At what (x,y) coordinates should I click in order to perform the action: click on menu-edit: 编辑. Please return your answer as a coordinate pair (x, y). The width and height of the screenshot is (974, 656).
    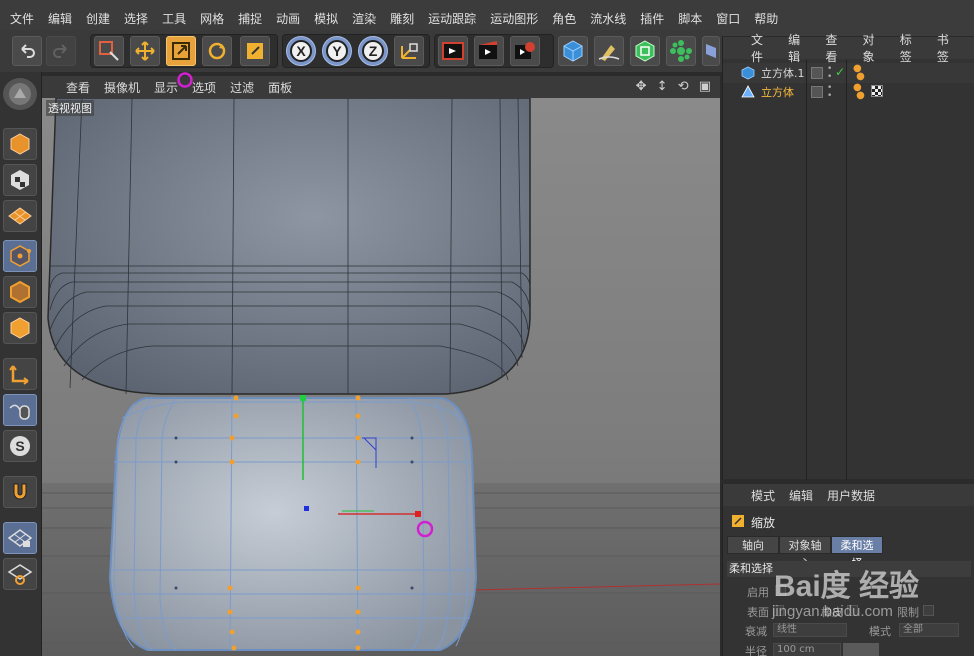
    Looking at the image, I should click on (60, 18).